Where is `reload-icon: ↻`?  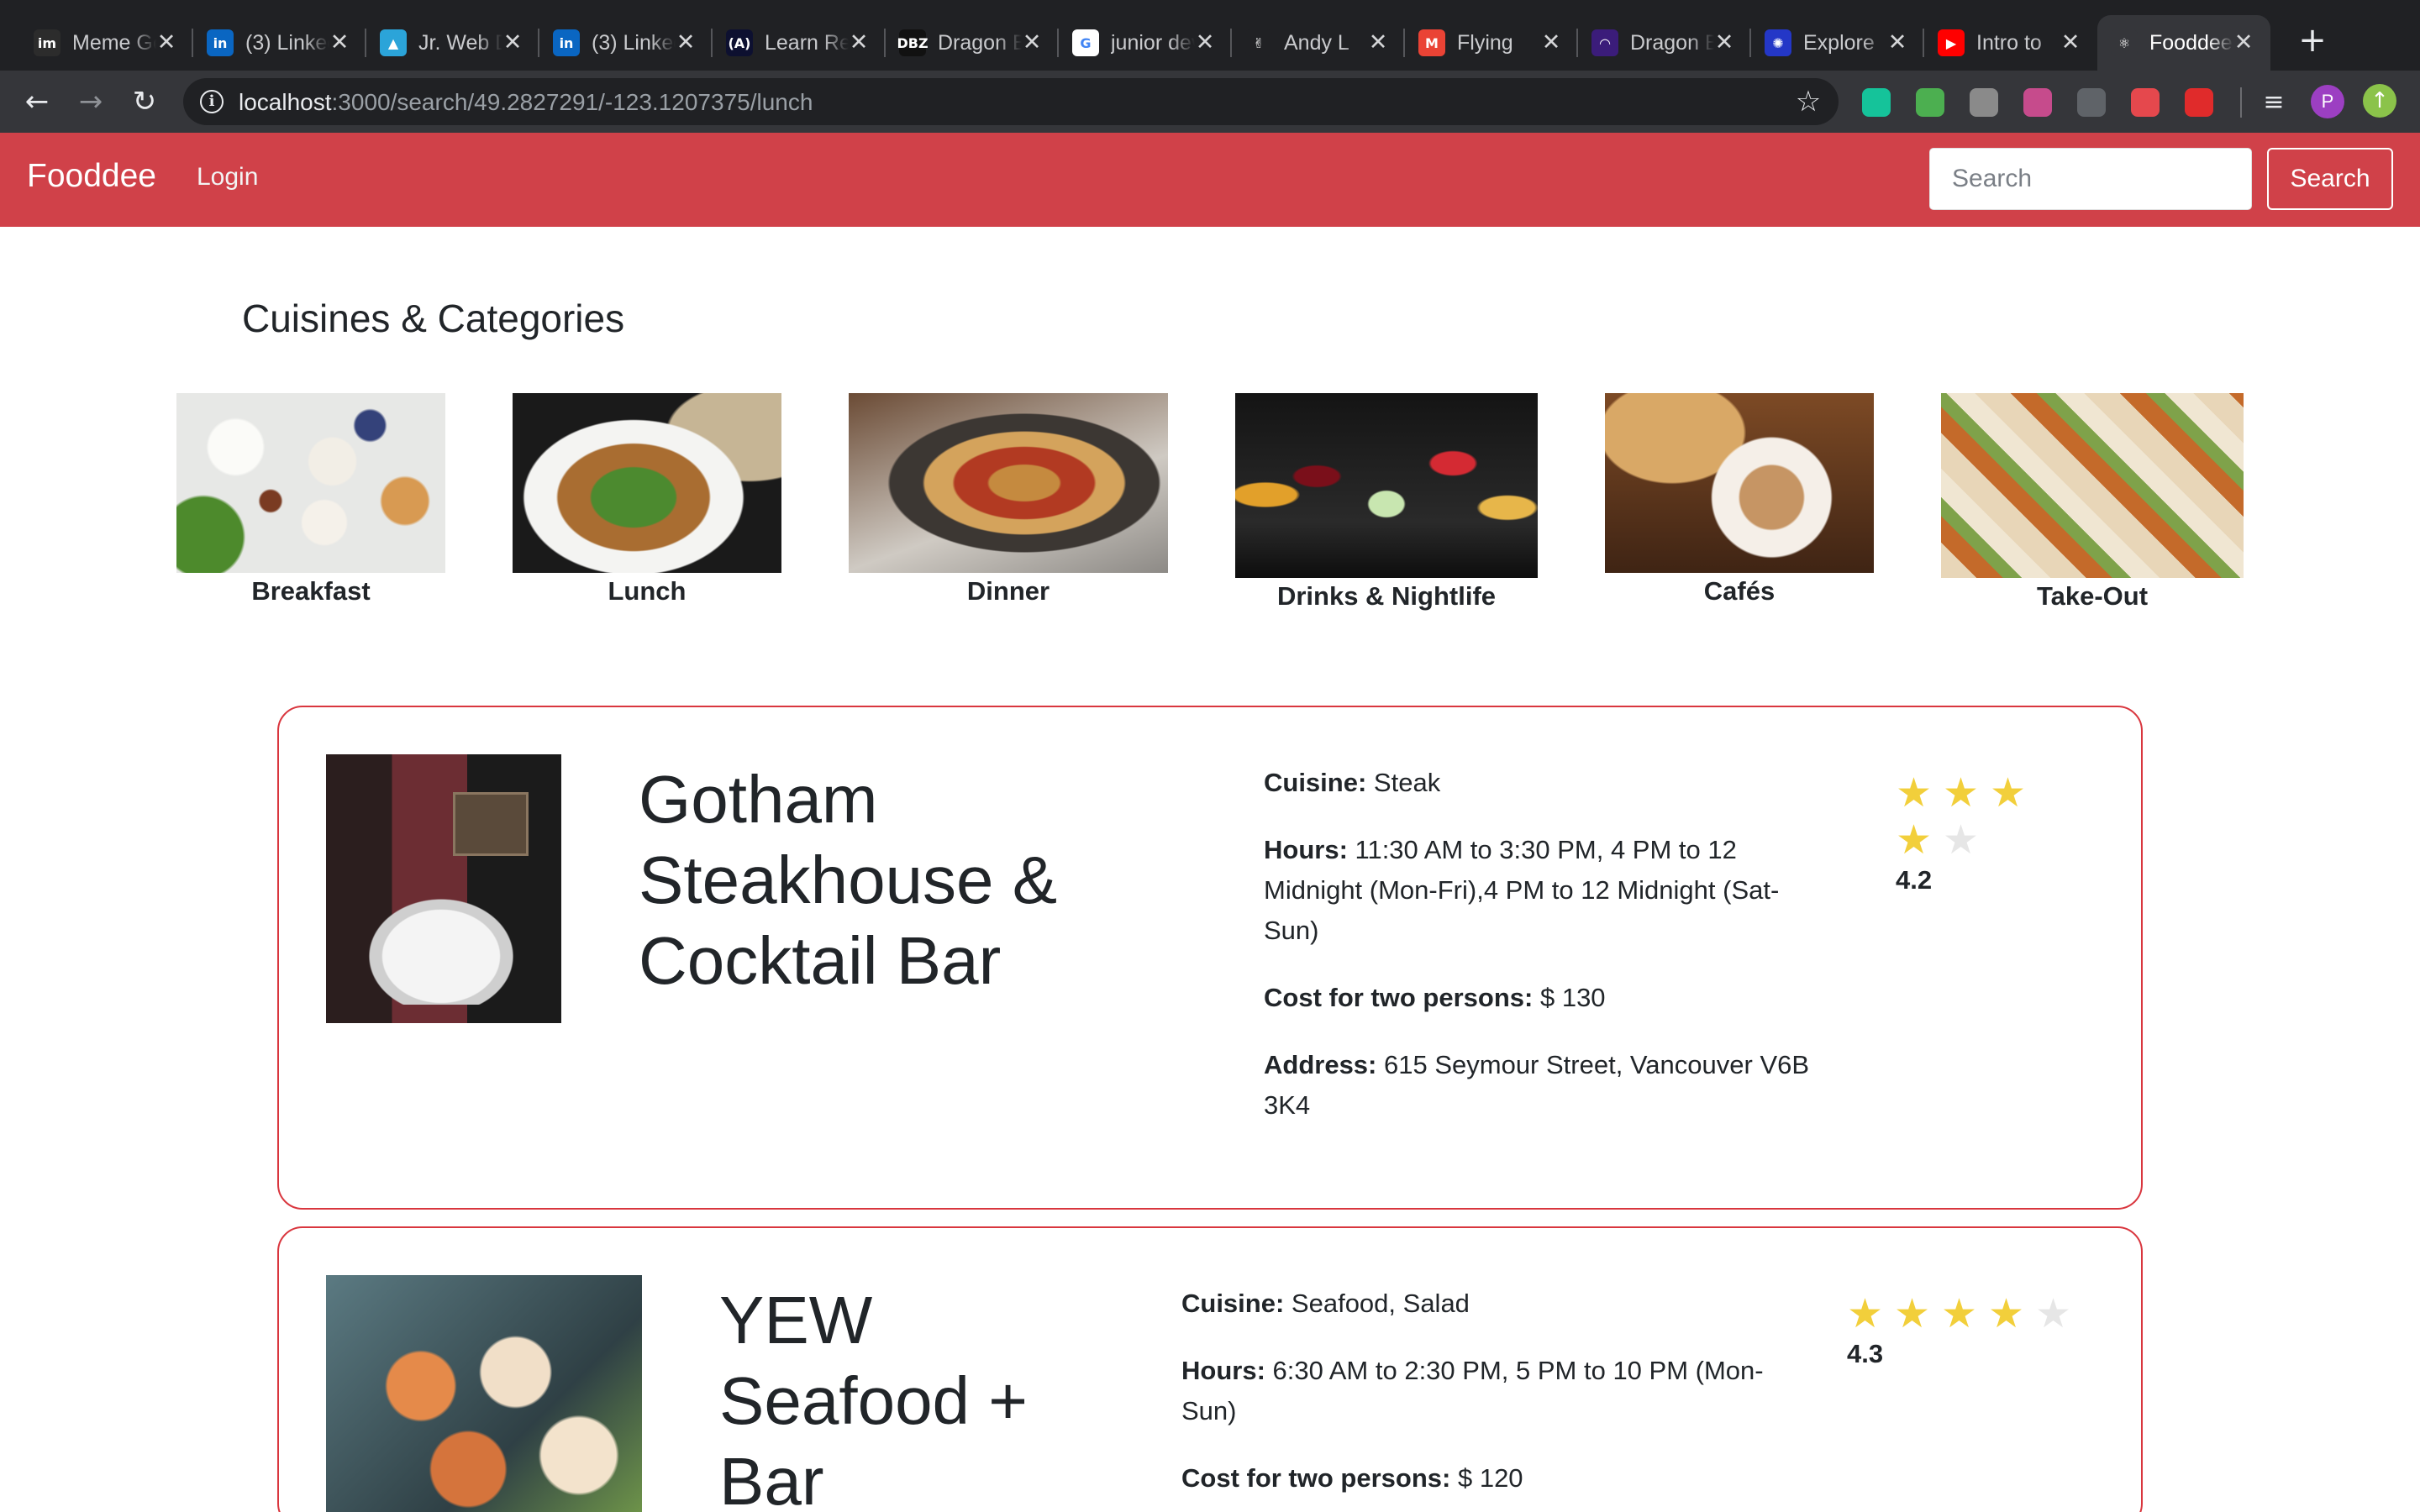 reload-icon: ↻ is located at coordinates (144, 101).